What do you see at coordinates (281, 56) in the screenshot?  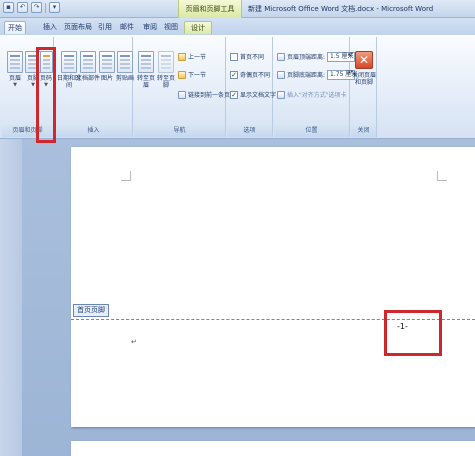 I see `header-distance-icon` at bounding box center [281, 56].